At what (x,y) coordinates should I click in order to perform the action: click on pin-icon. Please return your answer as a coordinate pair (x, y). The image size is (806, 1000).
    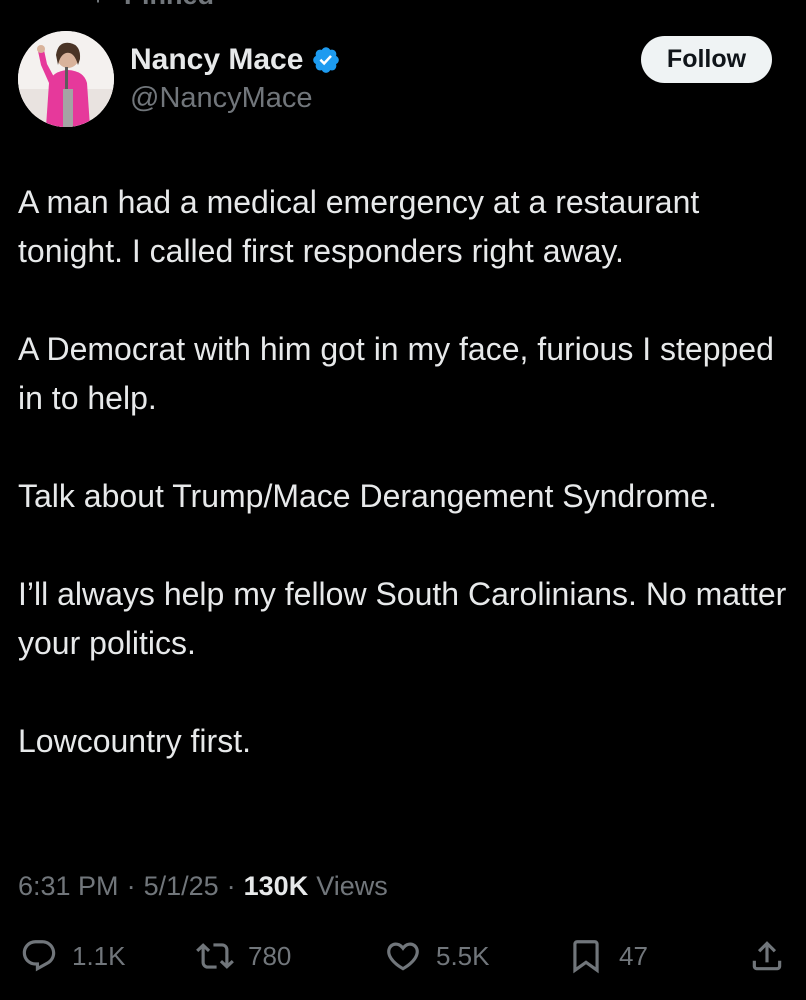
    Looking at the image, I should click on (98, 5).